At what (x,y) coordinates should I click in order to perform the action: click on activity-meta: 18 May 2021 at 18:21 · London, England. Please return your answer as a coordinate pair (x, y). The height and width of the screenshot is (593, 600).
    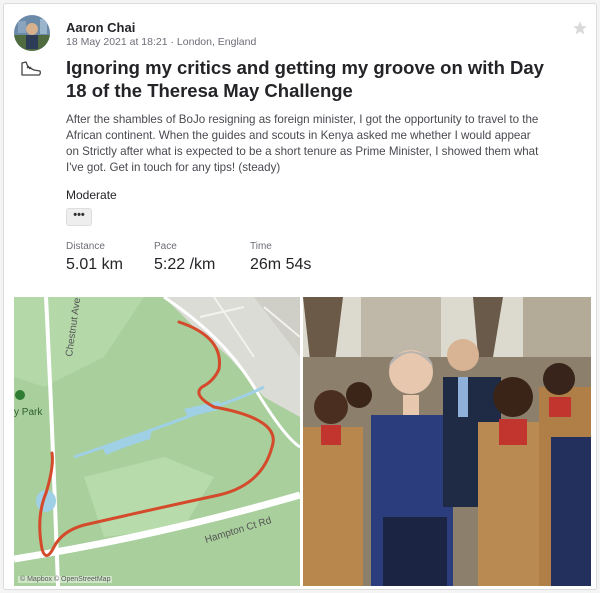
    Looking at the image, I should click on (161, 42).